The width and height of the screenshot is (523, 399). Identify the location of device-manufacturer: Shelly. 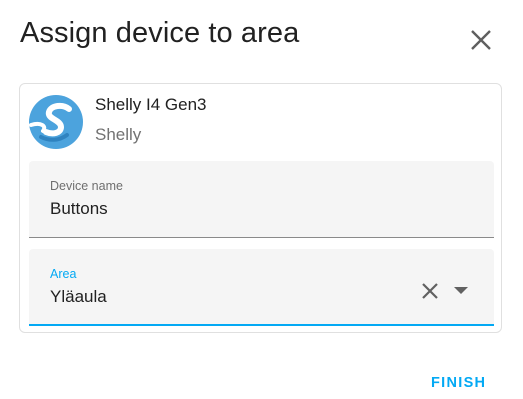
(118, 134).